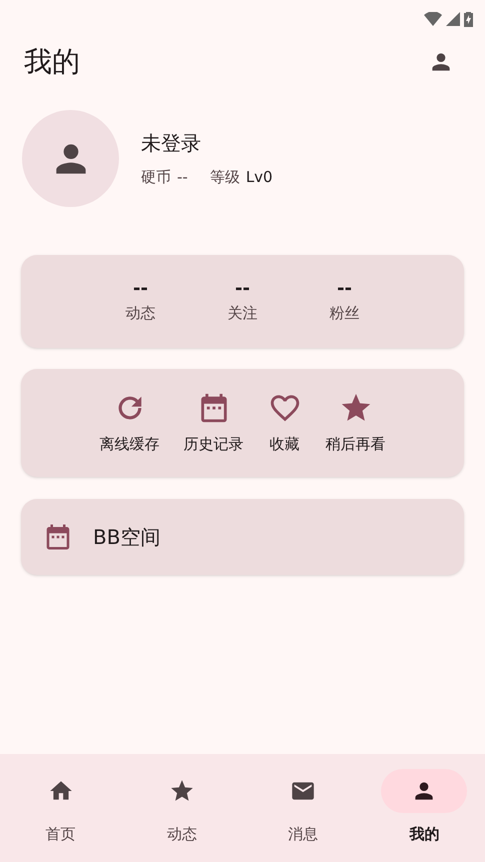 This screenshot has height=862, width=485. Describe the element at coordinates (285, 423) in the screenshot. I see `shortcut-button: 收藏` at that location.